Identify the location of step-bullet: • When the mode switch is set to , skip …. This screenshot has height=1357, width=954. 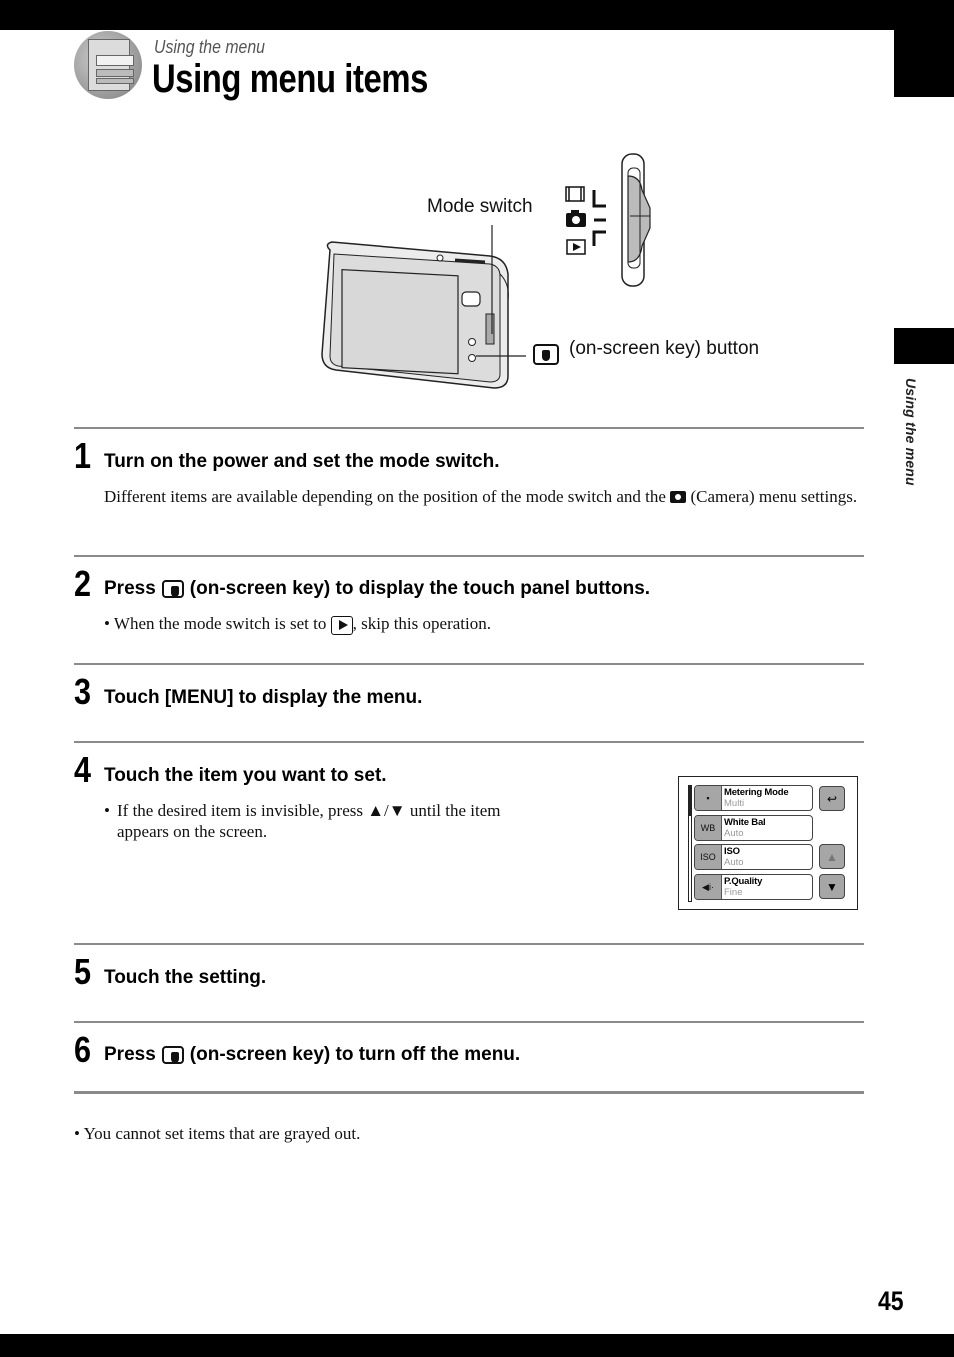
(297, 624).